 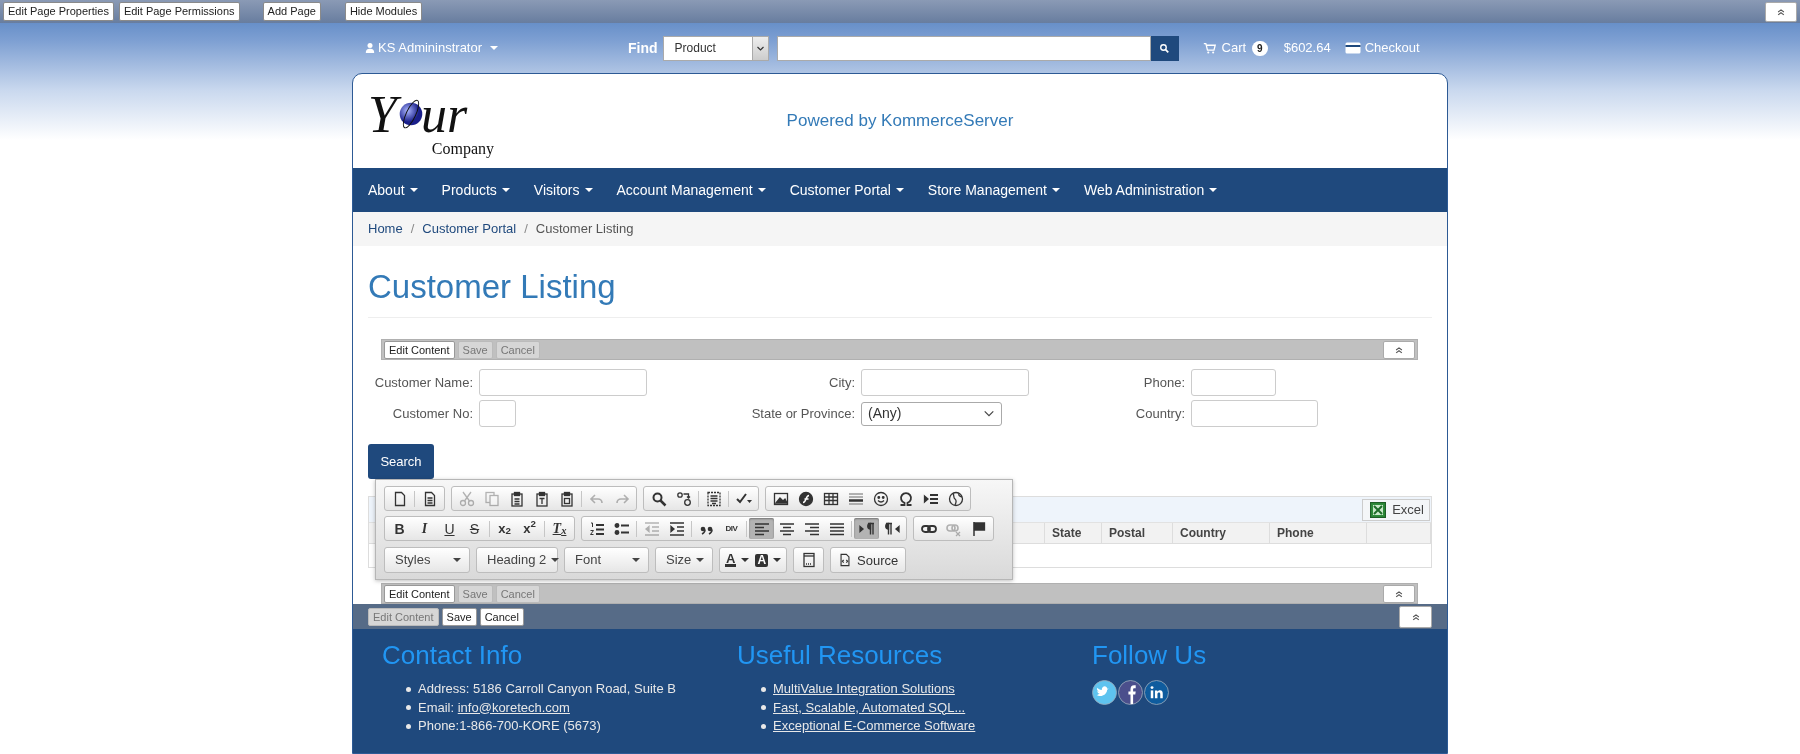 I want to click on footer-link: Exceptional E-Commerce Software, so click(x=874, y=726).